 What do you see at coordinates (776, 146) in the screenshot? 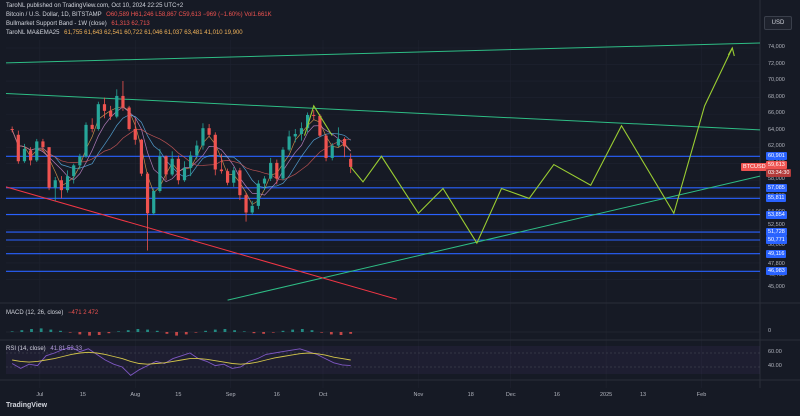
I see `y-tick-label: 62,000` at bounding box center [776, 146].